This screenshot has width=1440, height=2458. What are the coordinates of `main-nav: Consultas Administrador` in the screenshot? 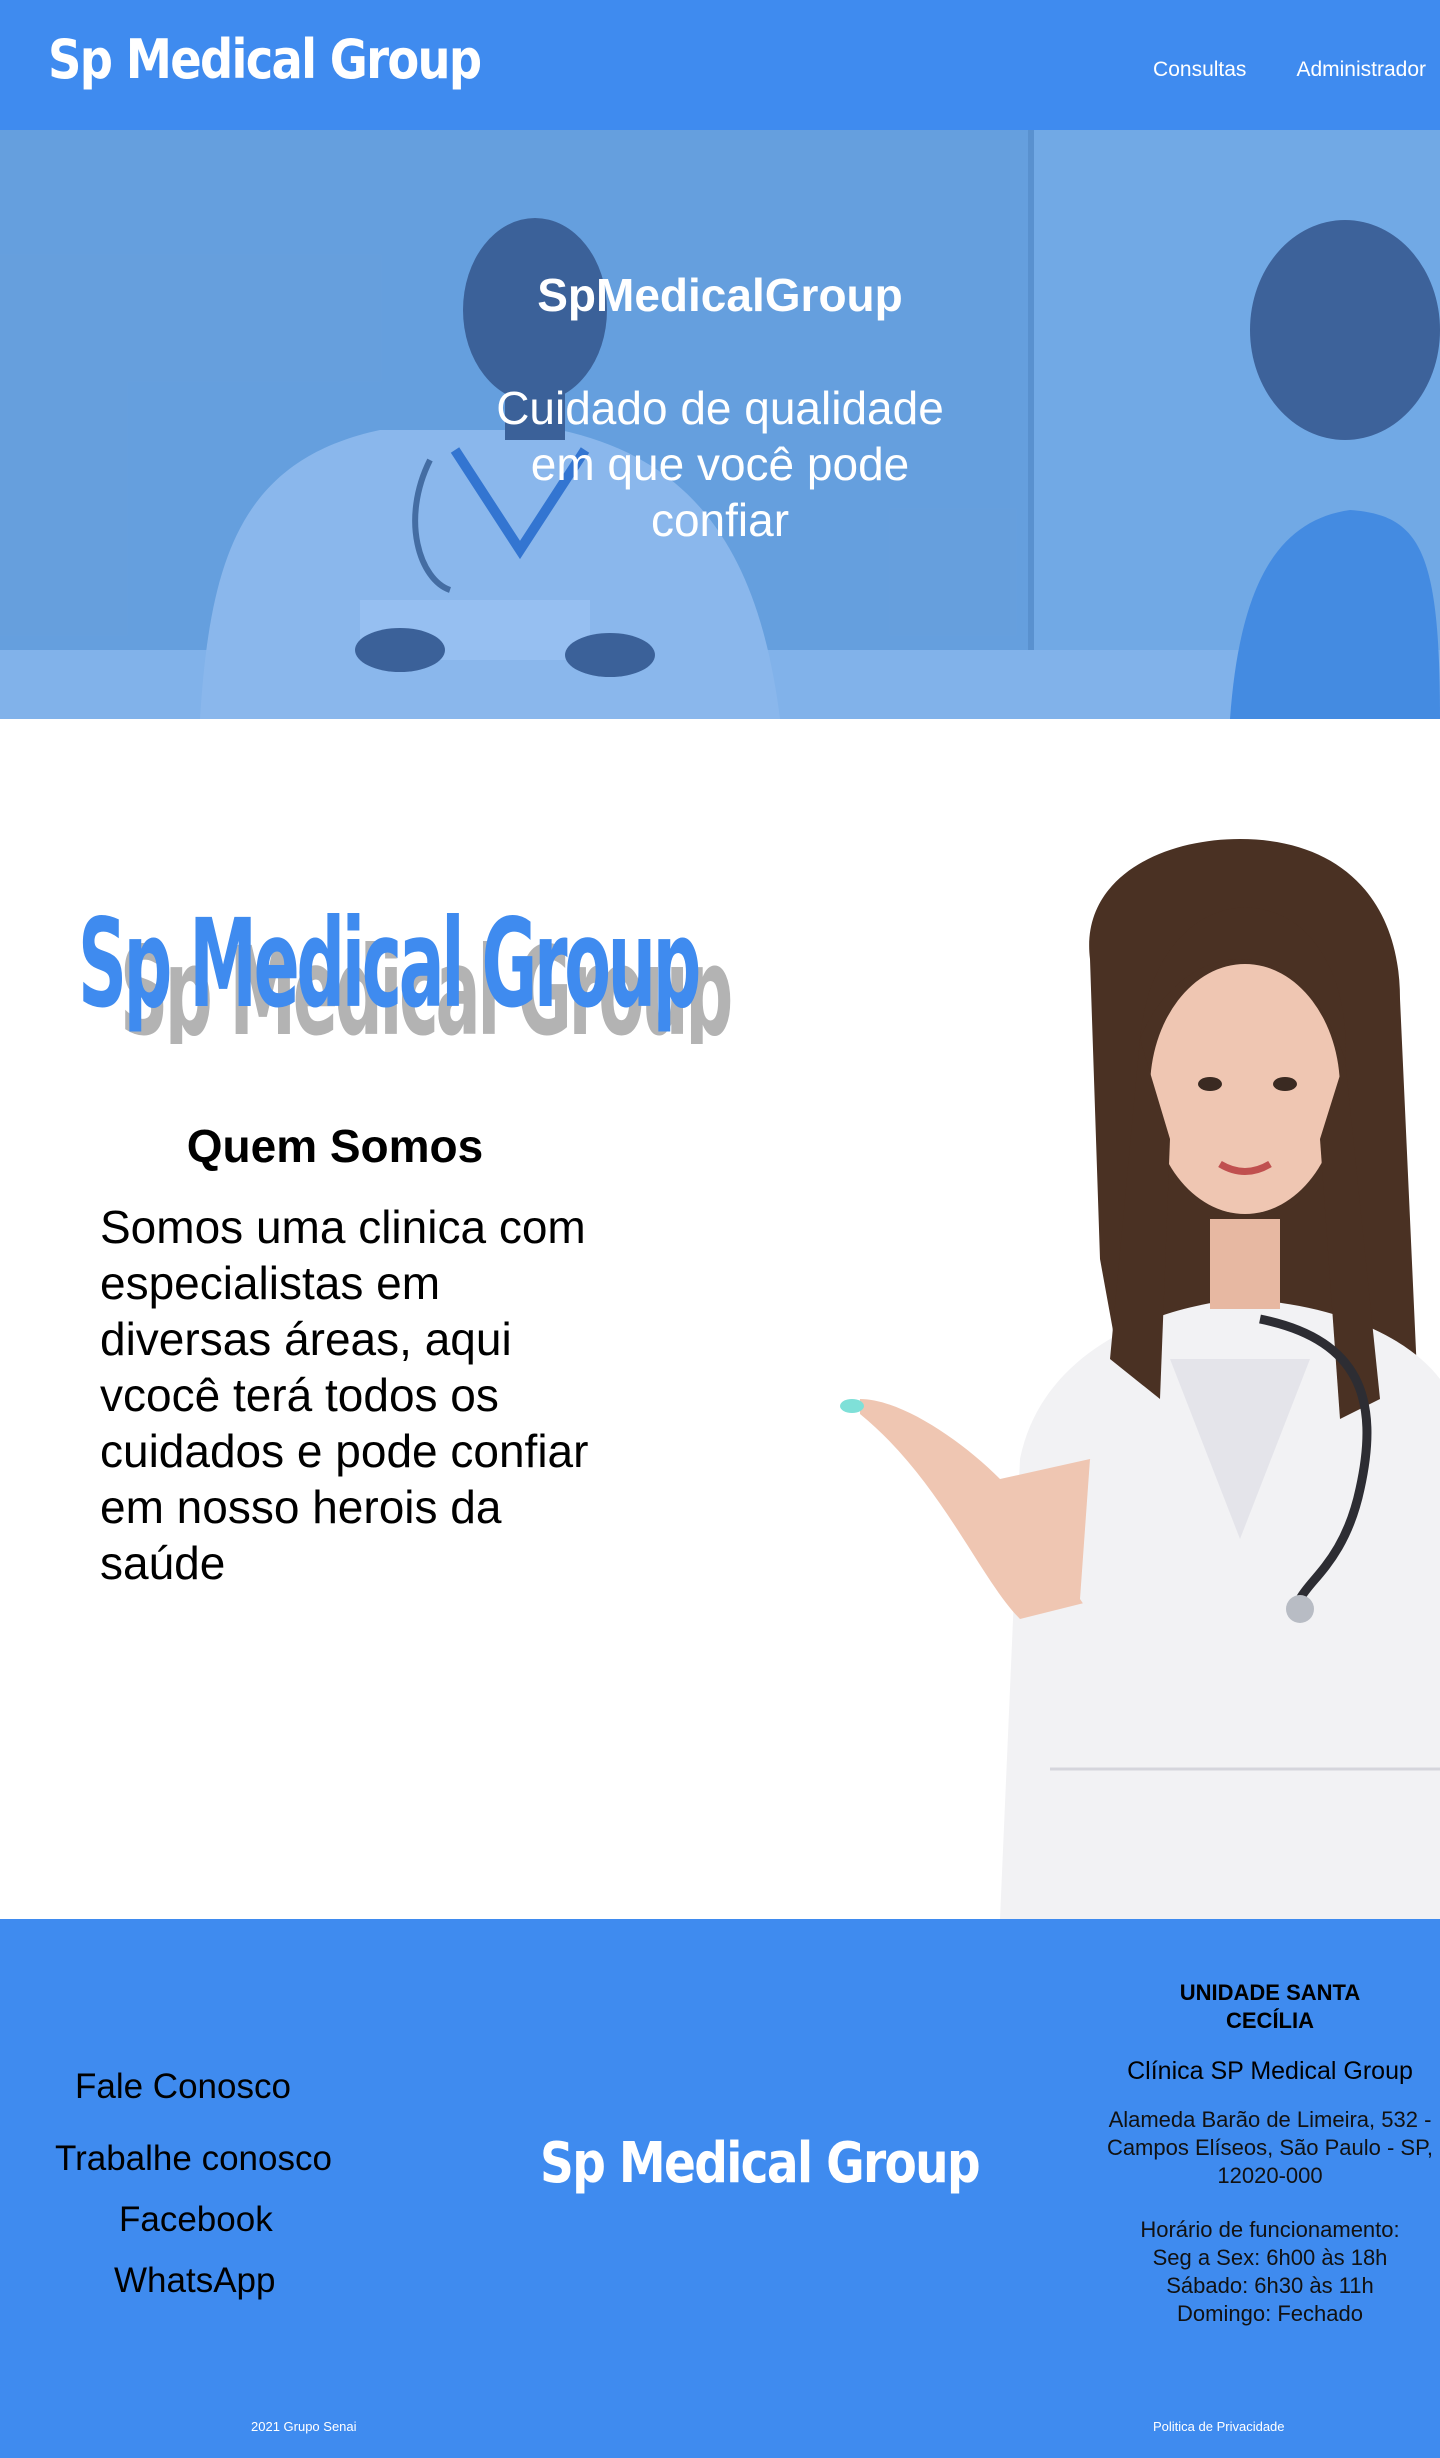 It's located at (1289, 70).